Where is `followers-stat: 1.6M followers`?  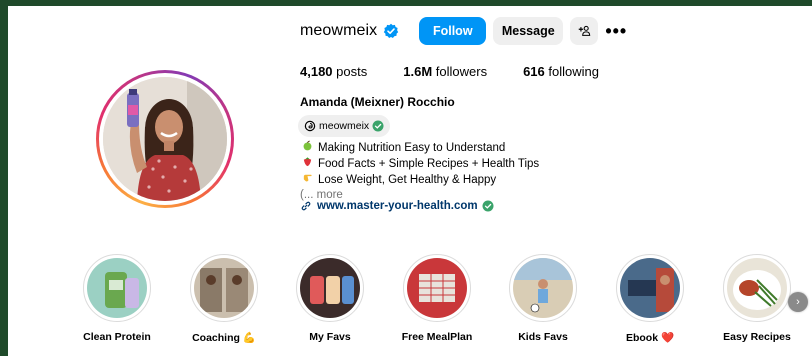 followers-stat: 1.6M followers is located at coordinates (445, 71).